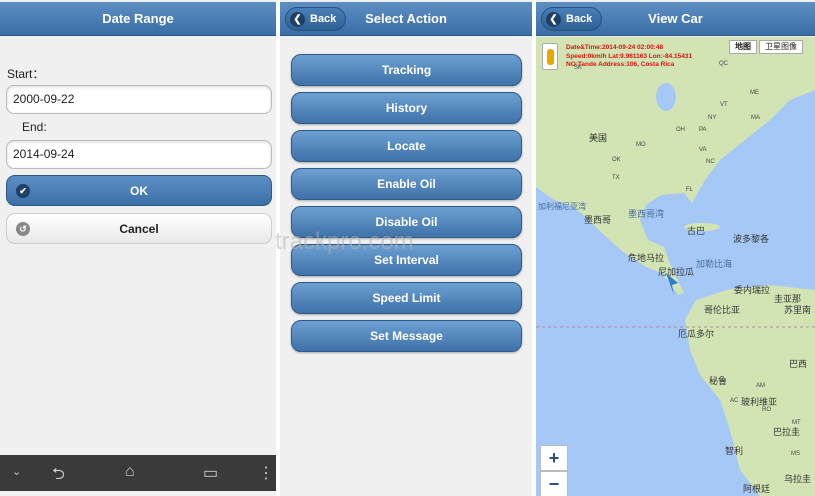 The height and width of the screenshot is (496, 815). I want to click on map-label: 厄瓜多尔, so click(696, 334).